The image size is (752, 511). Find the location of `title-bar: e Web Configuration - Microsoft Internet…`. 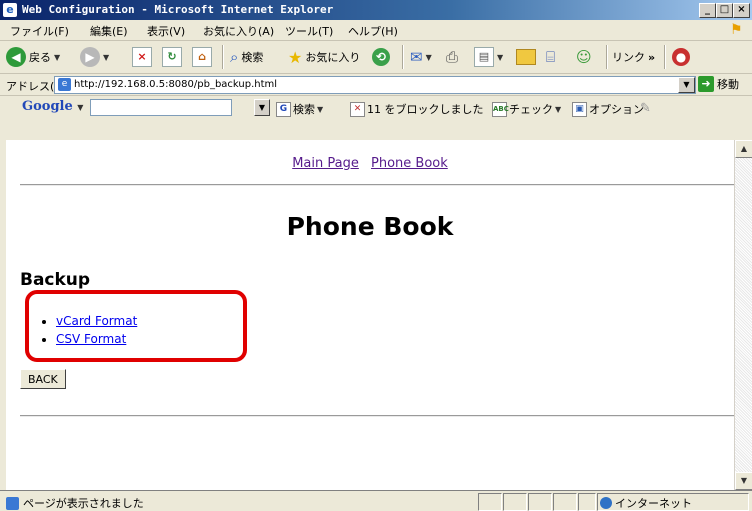

title-bar: e Web Configuration - Microsoft Internet… is located at coordinates (376, 10).